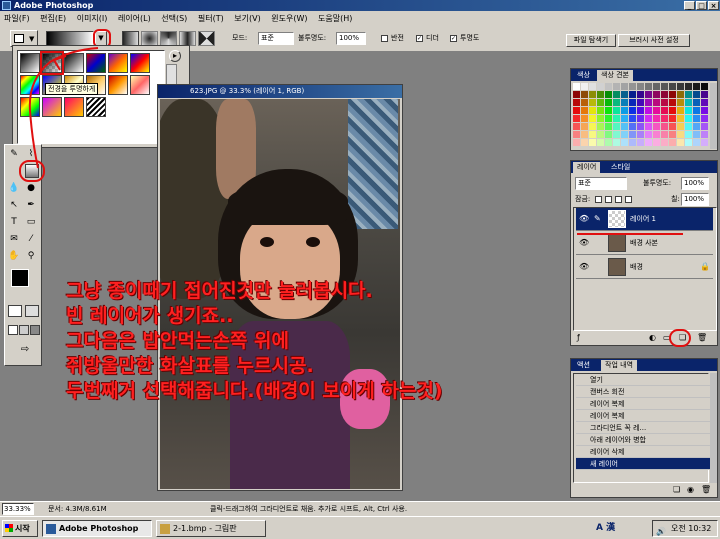 The image size is (720, 539). I want to click on path-select-tool-icon: ↖, so click(14, 205).